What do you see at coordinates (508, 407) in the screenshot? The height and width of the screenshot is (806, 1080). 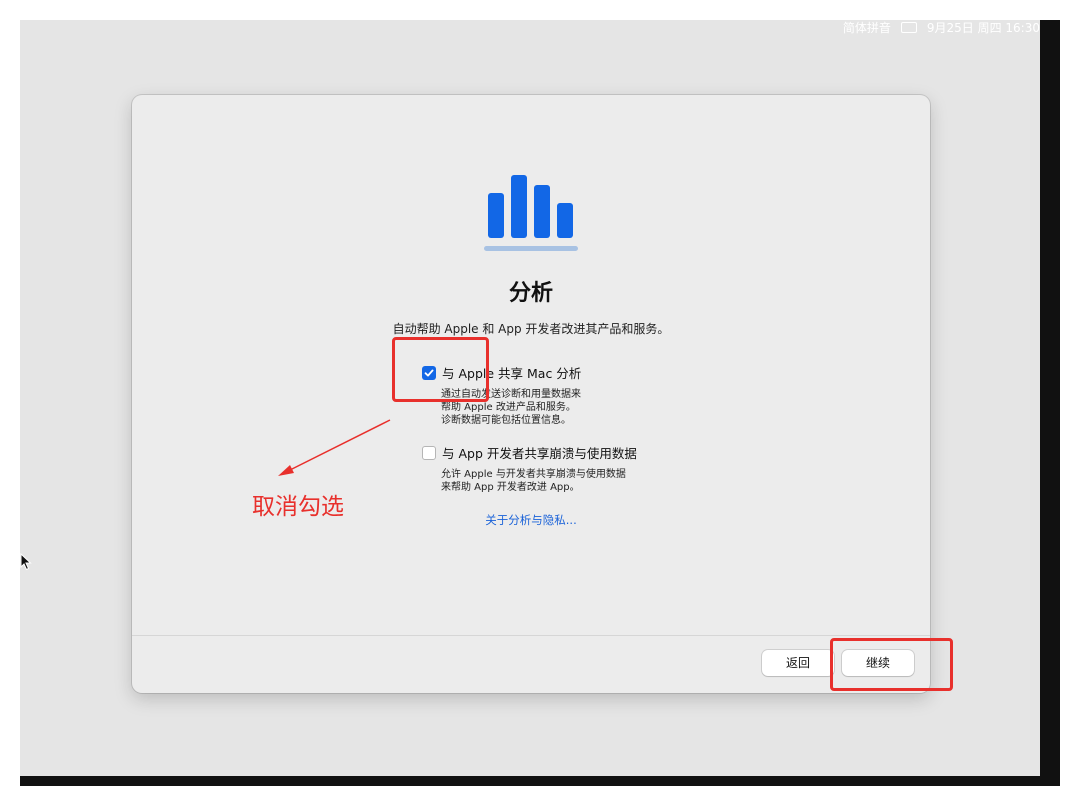 I see `description-line: 帮助 Apple 改进产品和服务。` at bounding box center [508, 407].